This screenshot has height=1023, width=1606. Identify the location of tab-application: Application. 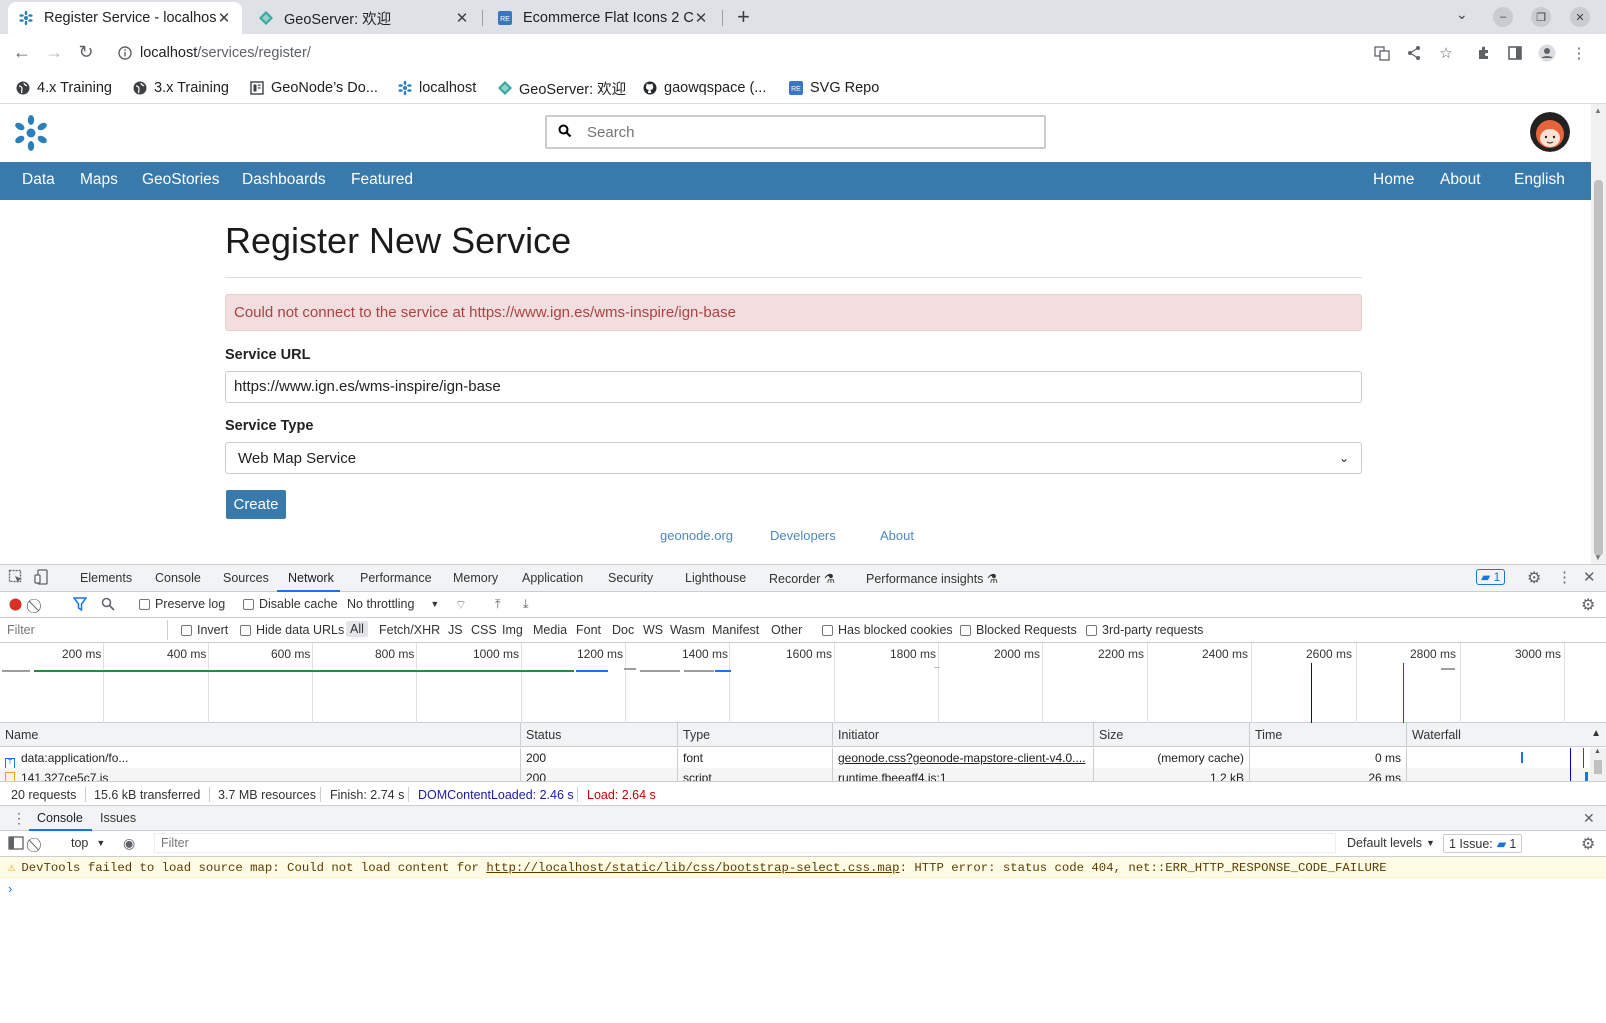
(552, 578).